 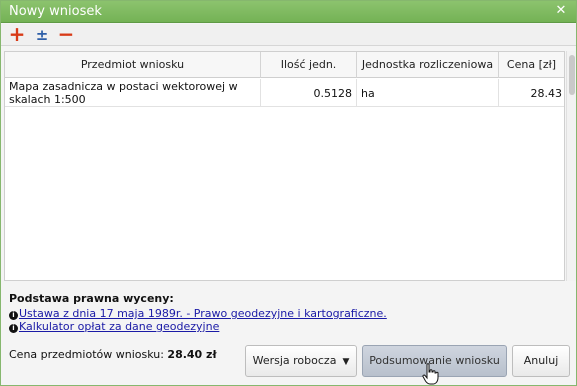 I want to click on legal-basis-title: Podstawa prawna wyceny:, so click(x=91, y=298).